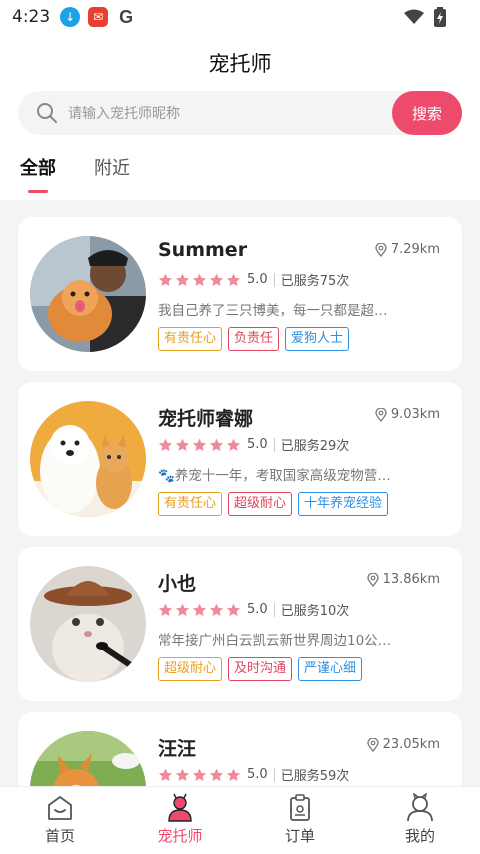  I want to click on app-notification-icon: ✉, so click(98, 17).